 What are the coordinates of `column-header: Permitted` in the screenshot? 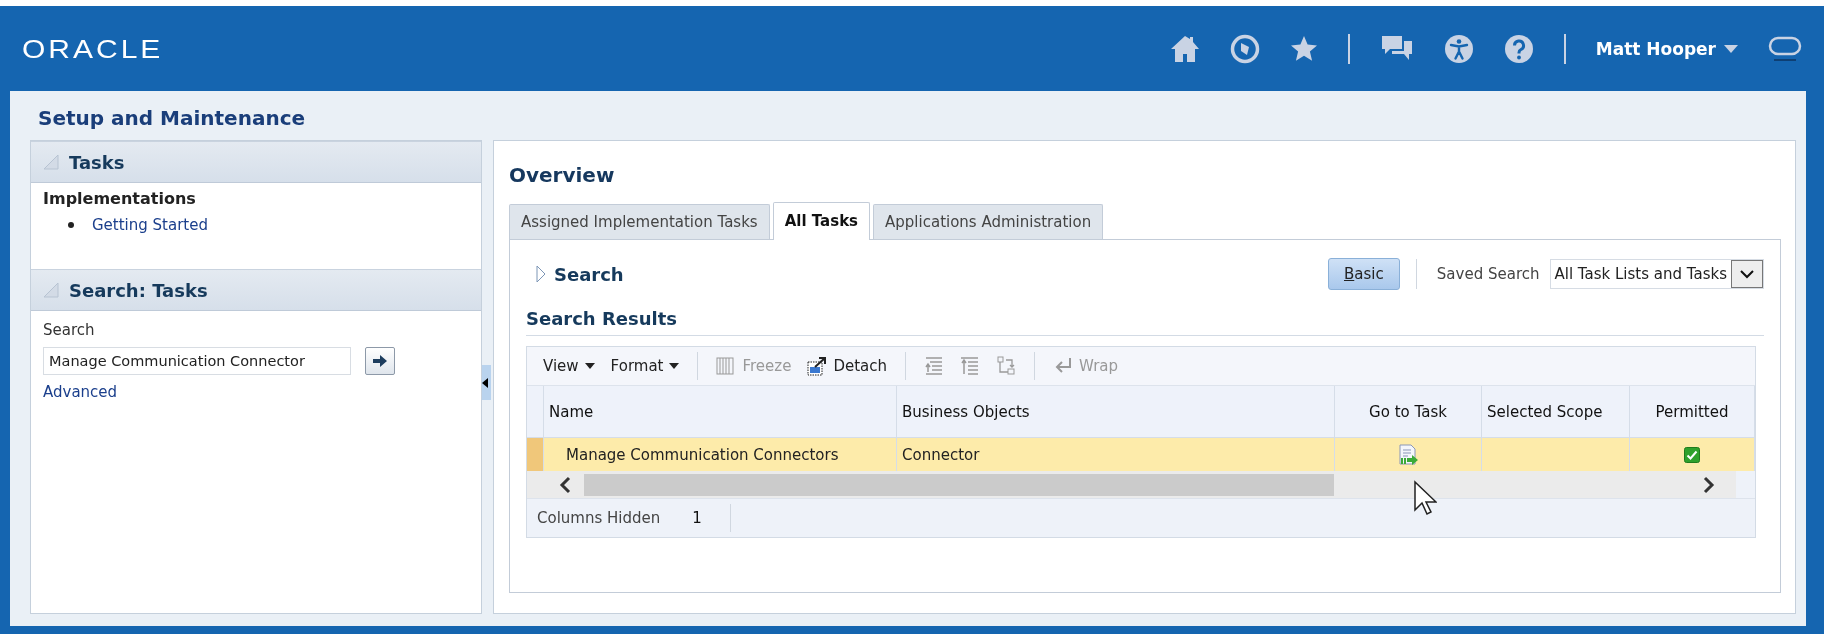 It's located at (1692, 412).